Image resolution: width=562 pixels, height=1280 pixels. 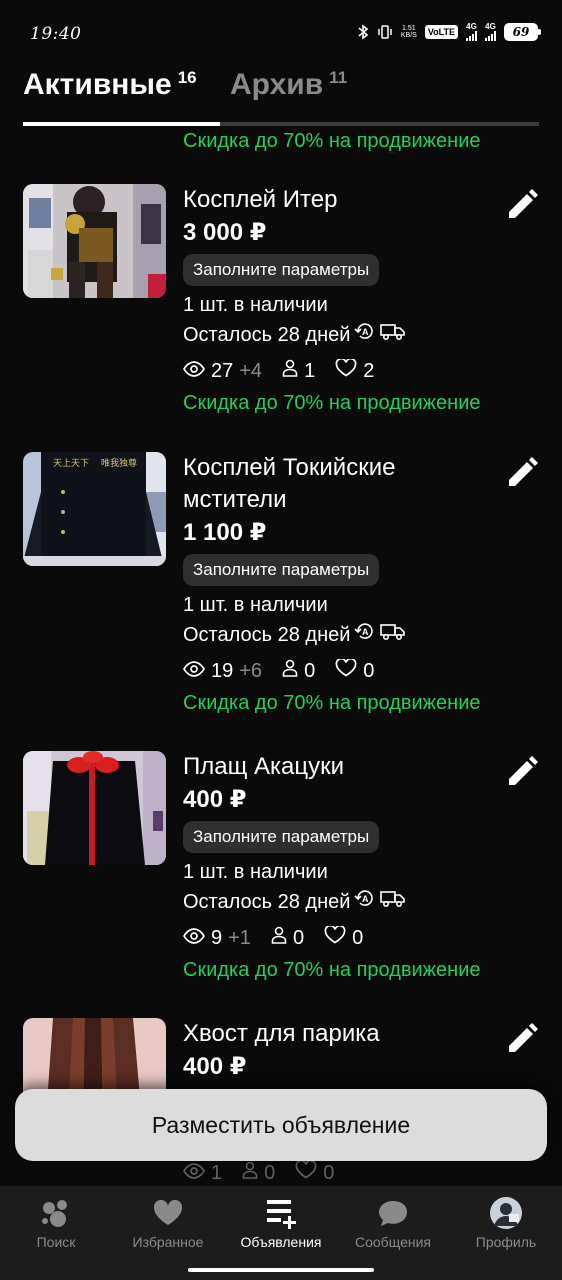 I want to click on stats-row: 9 +1 0 0, so click(x=343, y=938).